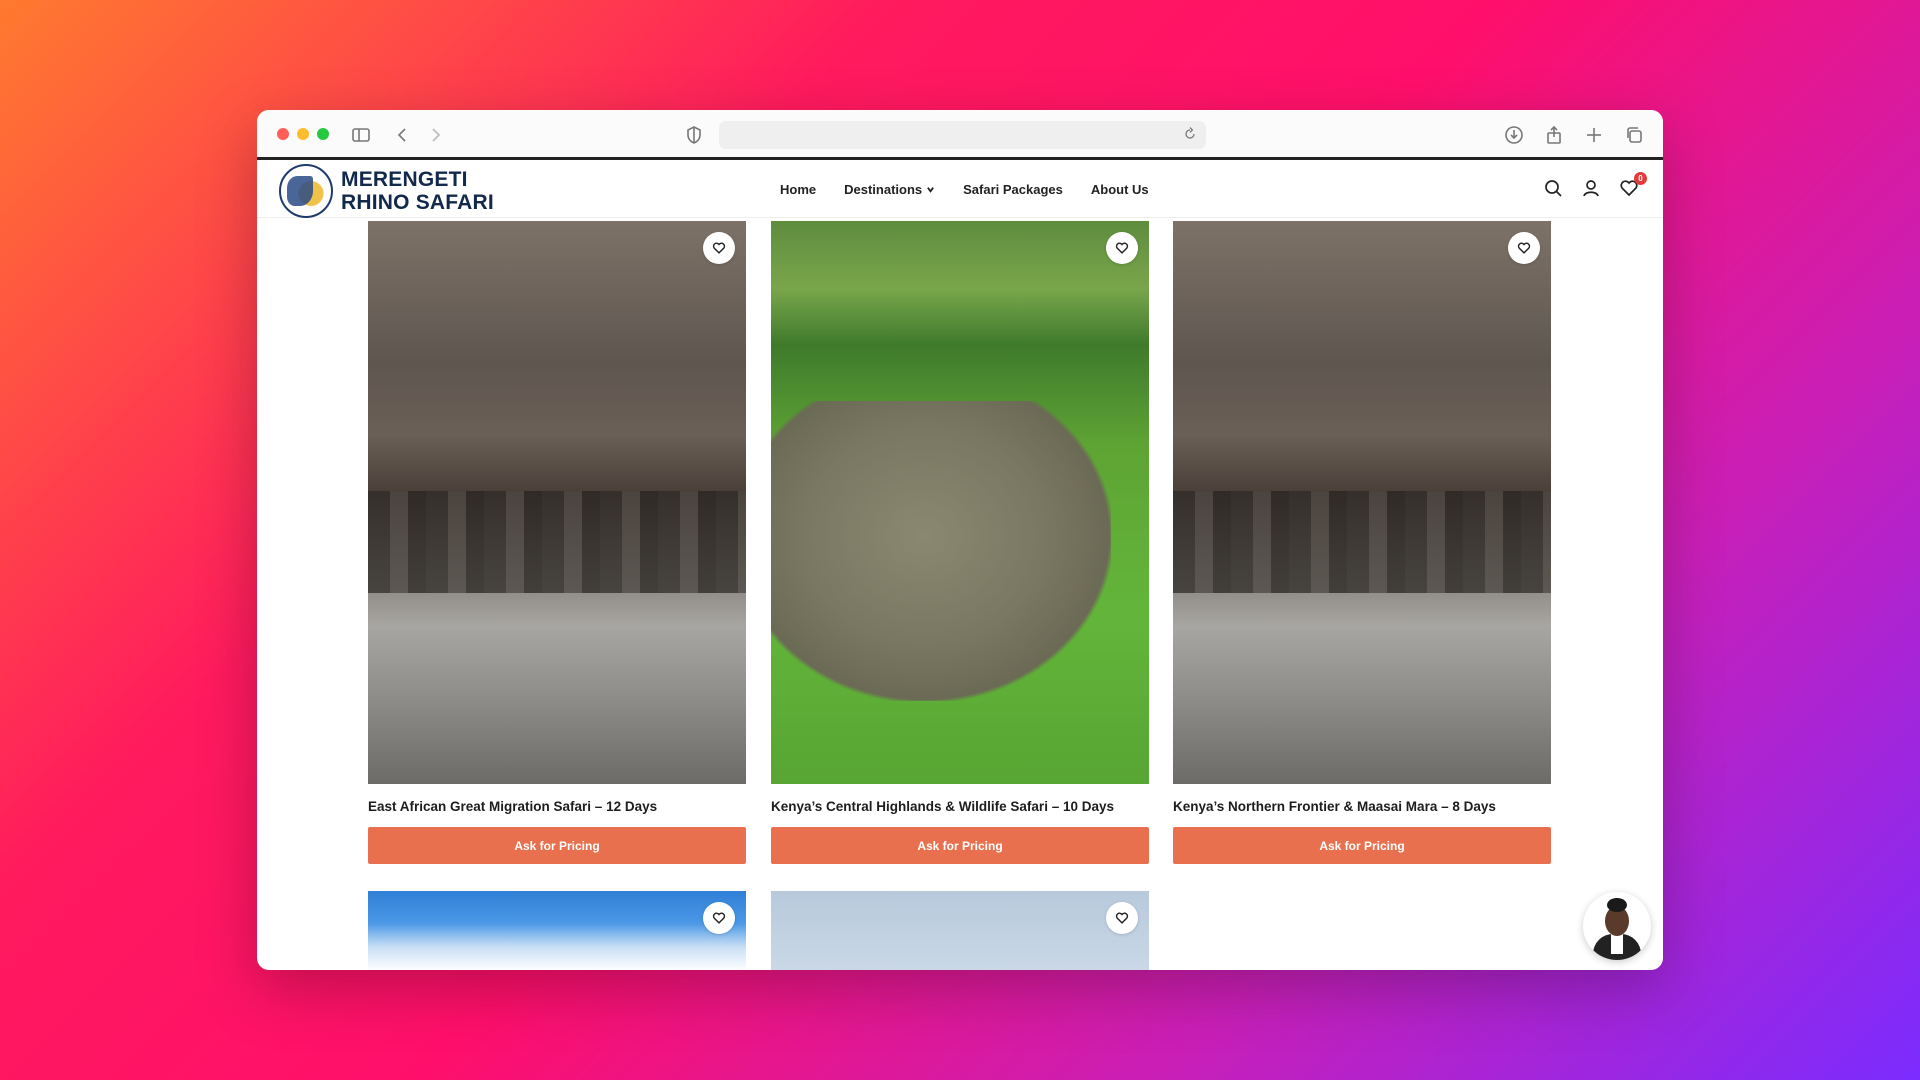  Describe the element at coordinates (883, 189) in the screenshot. I see `nav-destinations-label: Destinations` at that location.